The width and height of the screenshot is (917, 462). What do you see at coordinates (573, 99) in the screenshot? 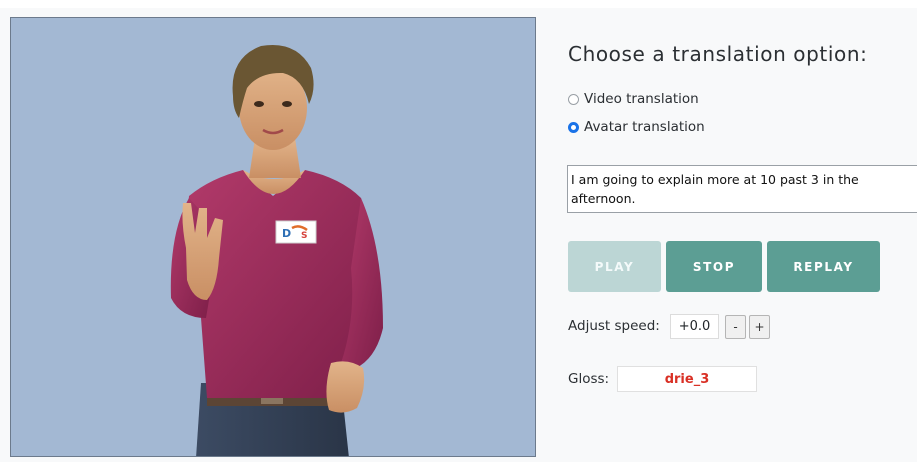
I see `video-translation-radio` at bounding box center [573, 99].